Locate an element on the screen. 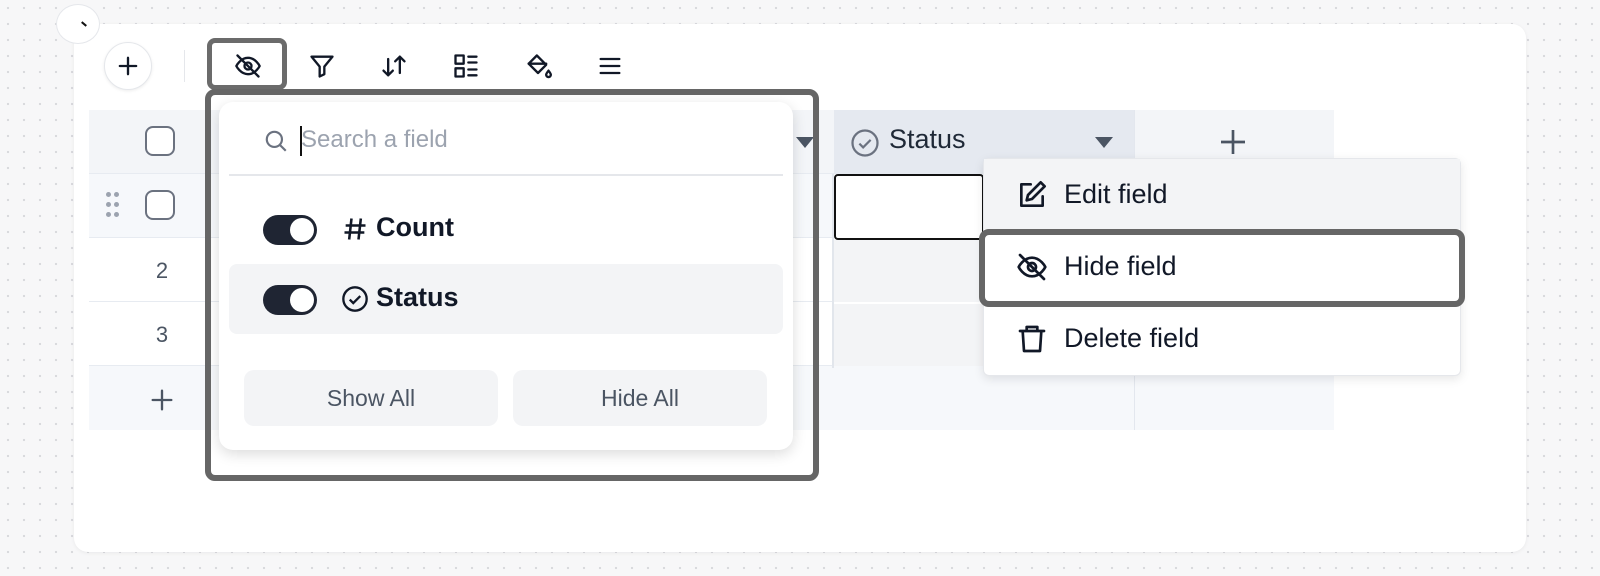 The width and height of the screenshot is (1600, 576). row-number: 2 is located at coordinates (162, 270).